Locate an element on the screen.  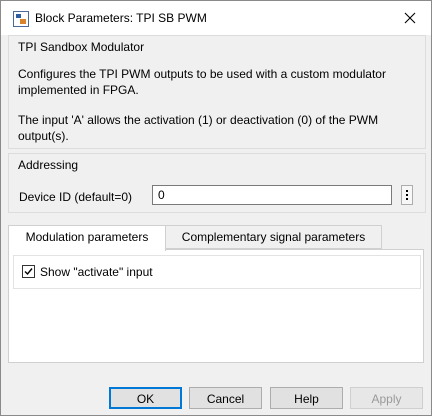
title-bar: Block Parameters: TPI SB PWM is located at coordinates (216, 18).